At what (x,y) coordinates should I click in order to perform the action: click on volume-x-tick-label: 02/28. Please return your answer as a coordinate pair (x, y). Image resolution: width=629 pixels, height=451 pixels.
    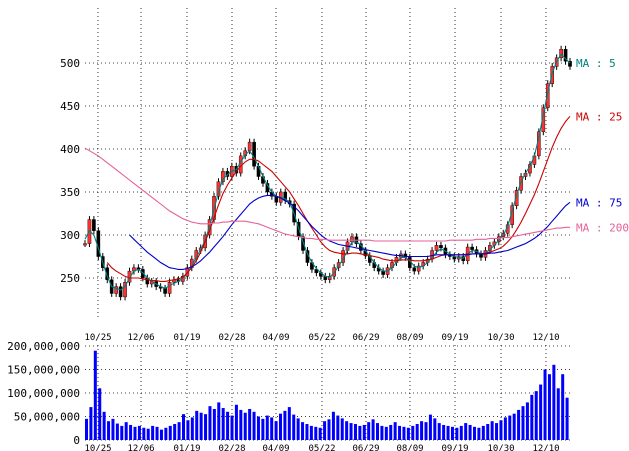
    Looking at the image, I should click on (231, 447).